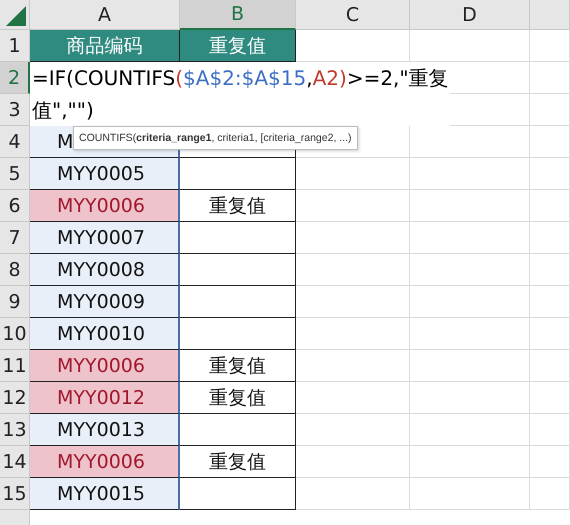  What do you see at coordinates (15, 302) in the screenshot?
I see `row-header: 9` at bounding box center [15, 302].